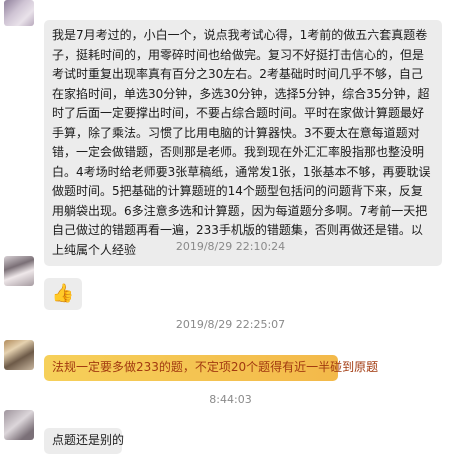  I want to click on message-bubble: 点题还是别的, so click(84, 441).